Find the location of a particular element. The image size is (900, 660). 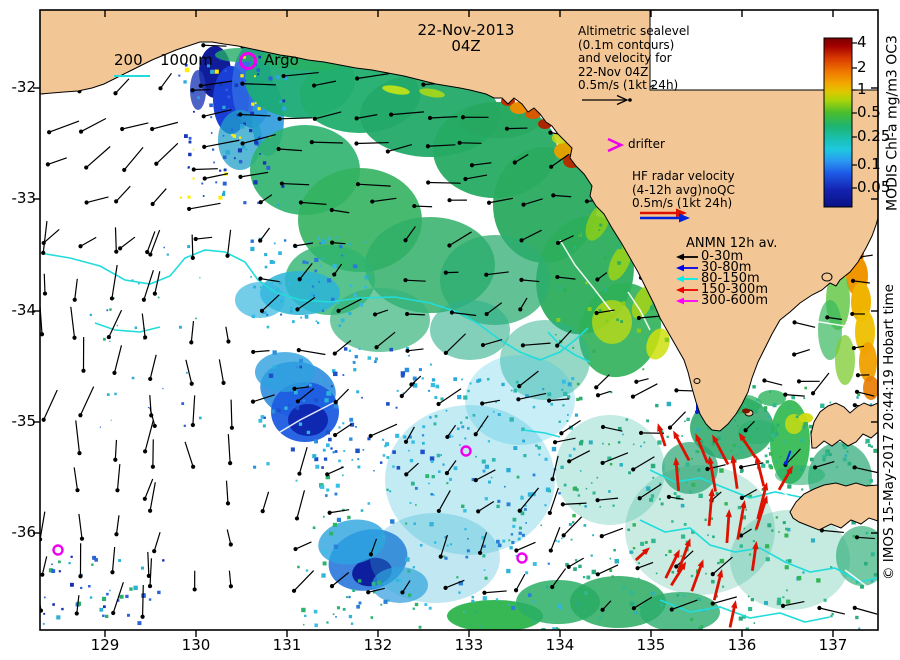

colorbar-tick-label: 4 is located at coordinates (862, 42).